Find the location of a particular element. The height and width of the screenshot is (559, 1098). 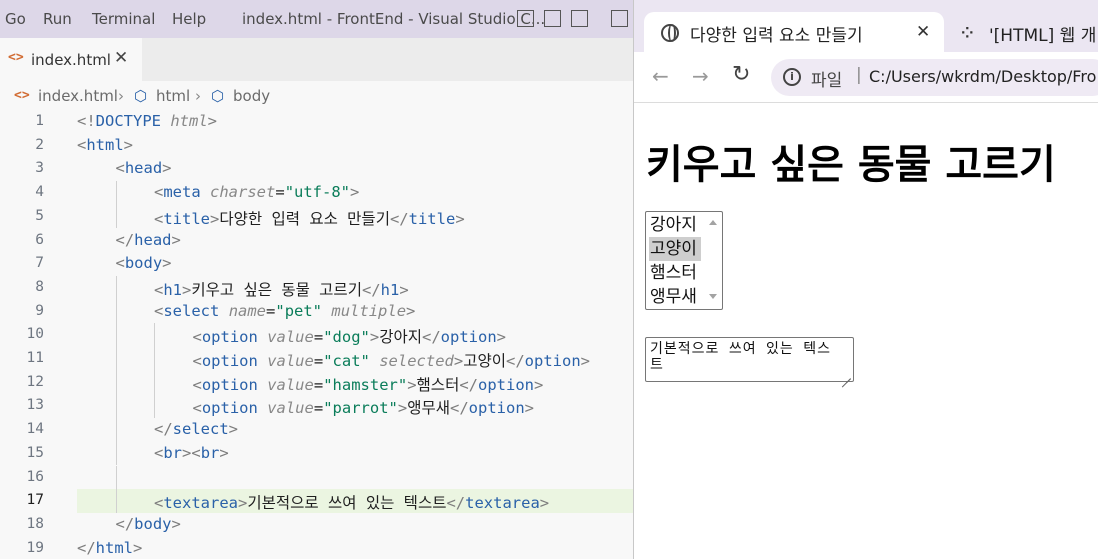

editor-tab-label: index.html is located at coordinates (71, 60).